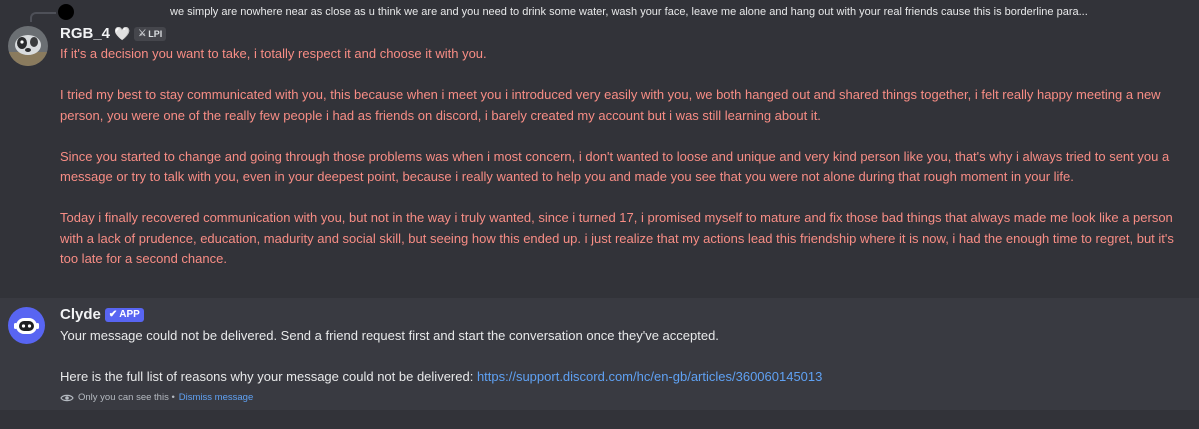 Image resolution: width=1199 pixels, height=429 pixels. What do you see at coordinates (85, 33) in the screenshot?
I see `username: RGB_4` at bounding box center [85, 33].